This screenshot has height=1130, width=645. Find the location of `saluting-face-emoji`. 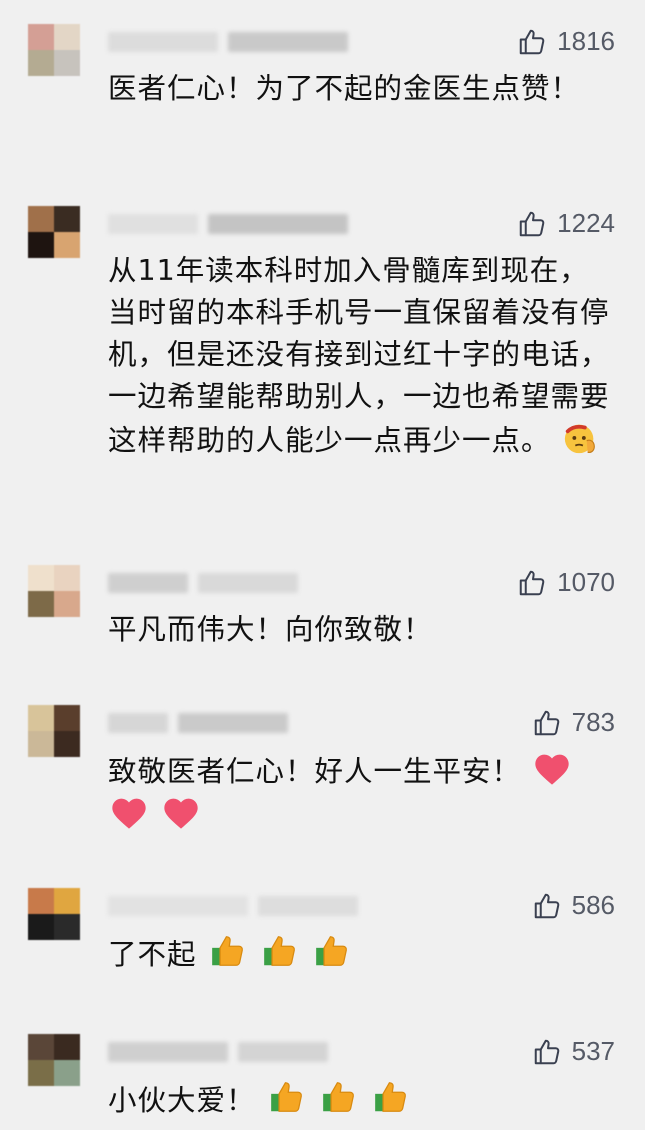

saluting-face-emoji is located at coordinates (581, 437).